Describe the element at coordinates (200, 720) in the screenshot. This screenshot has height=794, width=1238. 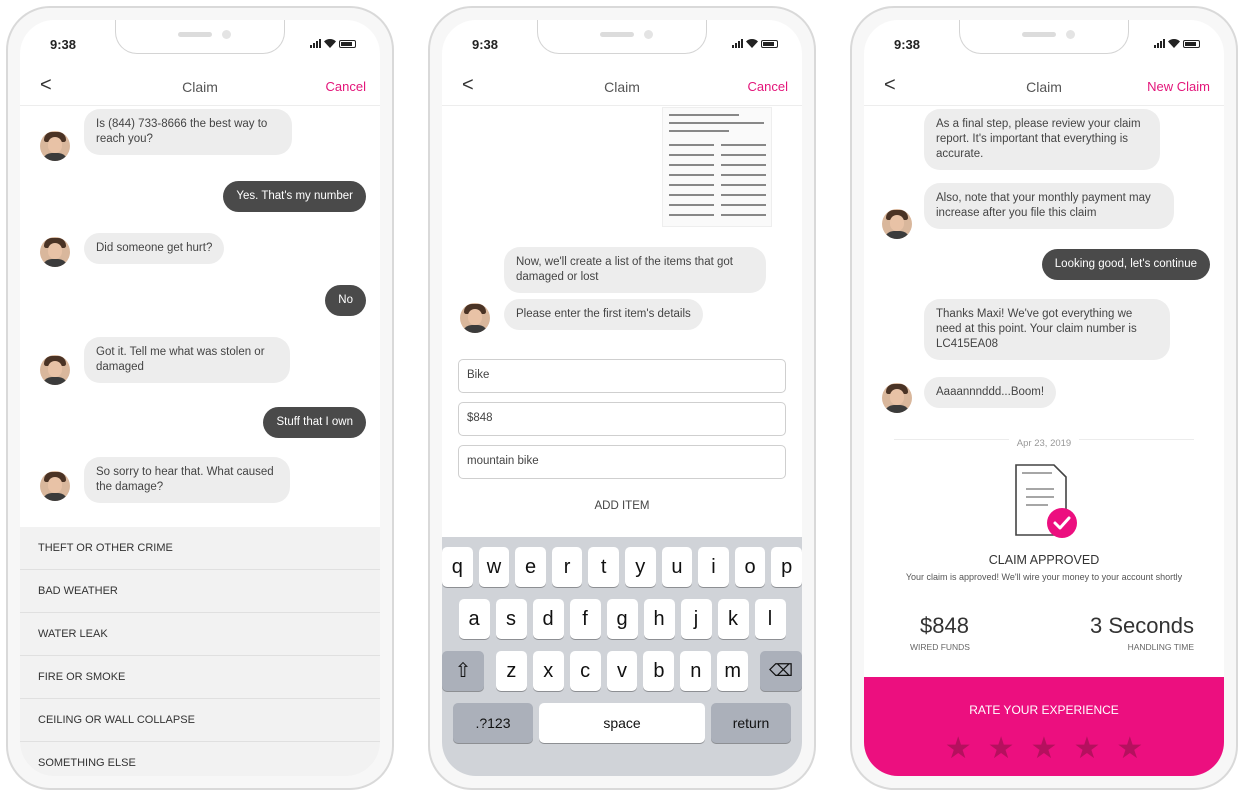
I see `option-ceiling-collapse: CEILING OR WALL COLLAPSE` at that location.